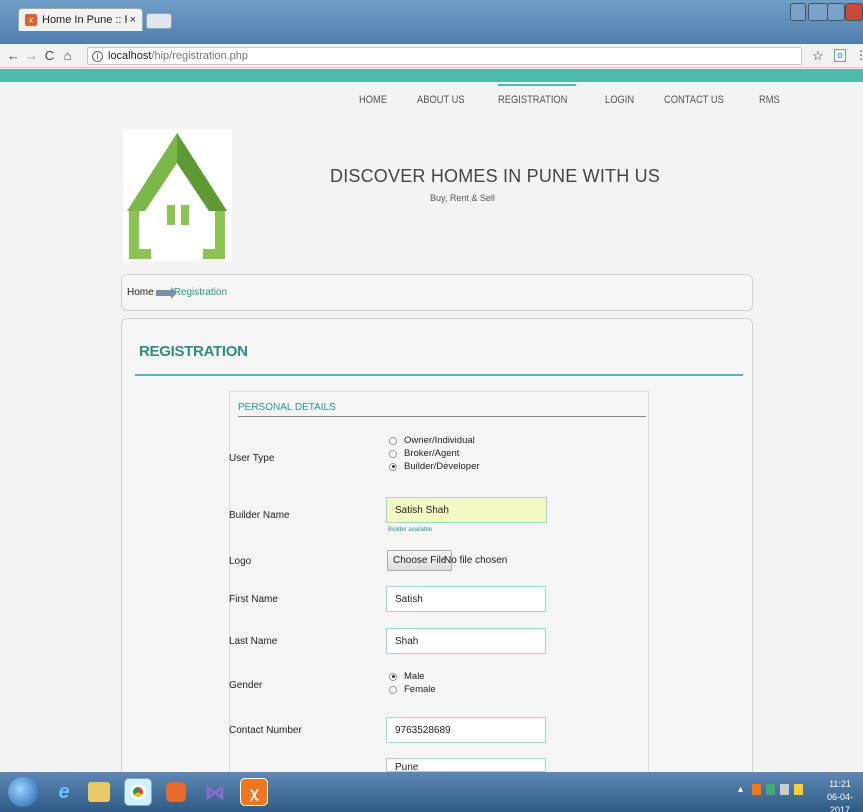  Describe the element at coordinates (466, 599) in the screenshot. I see `first-name-input: Satish` at that location.